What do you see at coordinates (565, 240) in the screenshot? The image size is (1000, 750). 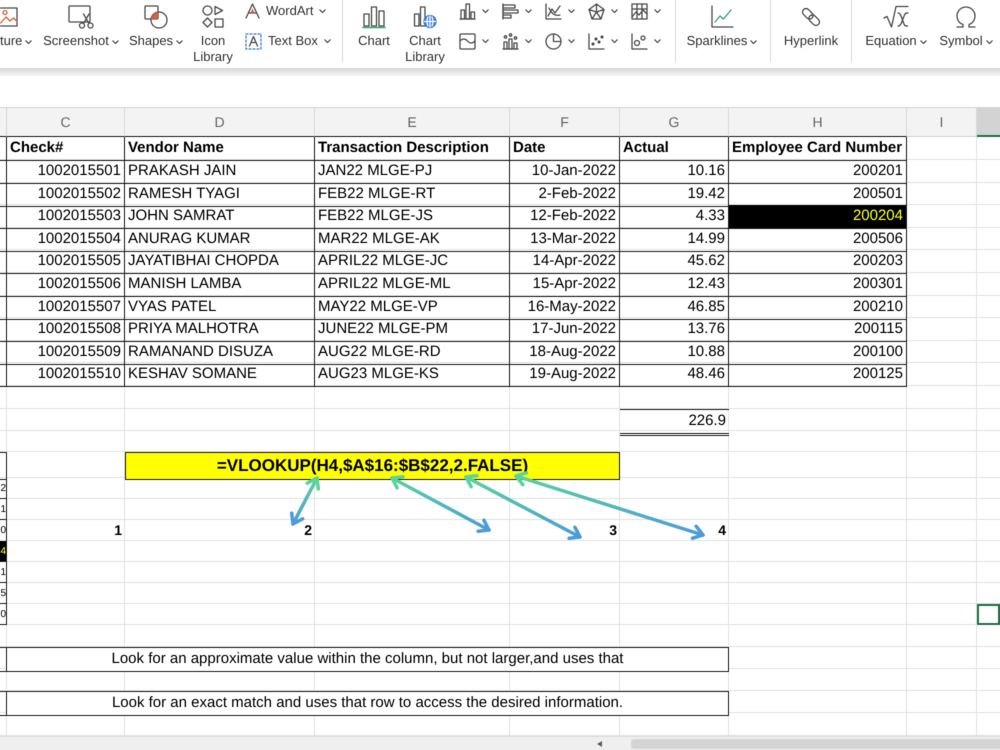 I see `table-cell: 13-Mar-2022` at bounding box center [565, 240].